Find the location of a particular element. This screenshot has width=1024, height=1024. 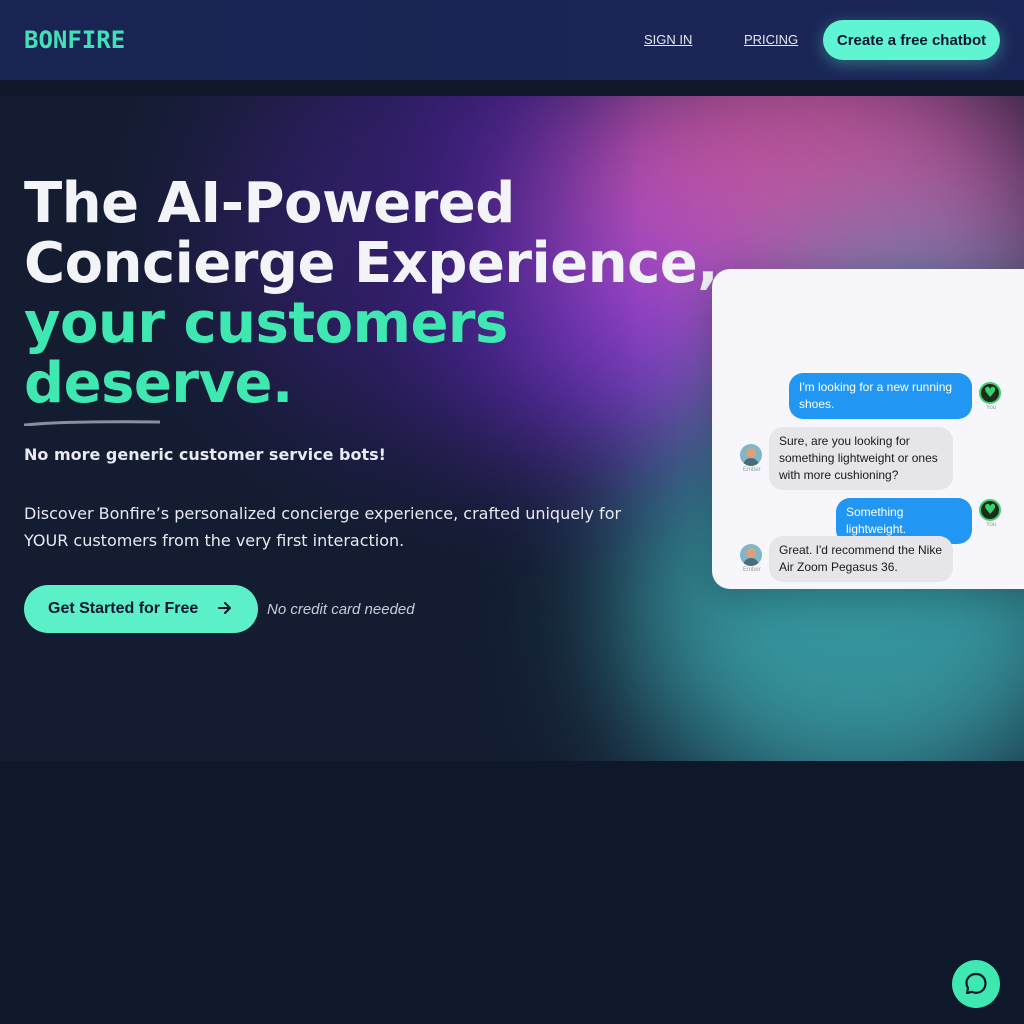

no-credit-card-note: No credit card needed is located at coordinates (341, 609).